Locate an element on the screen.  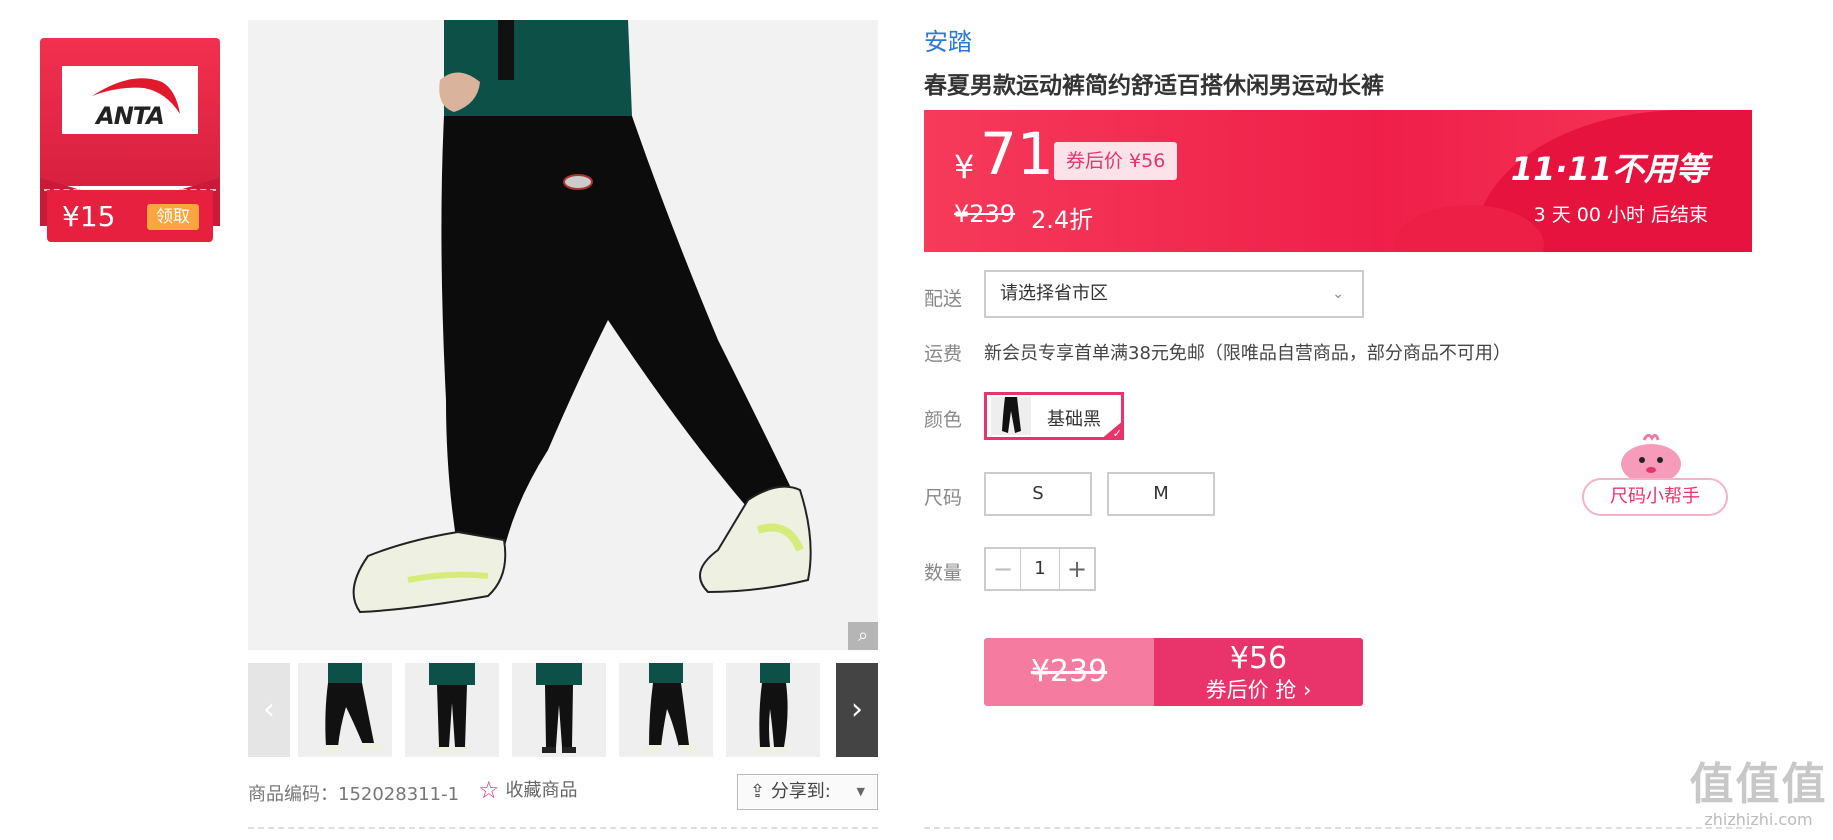
promo-countdown: 3 天 00 小时 后结束 is located at coordinates (1620, 215).